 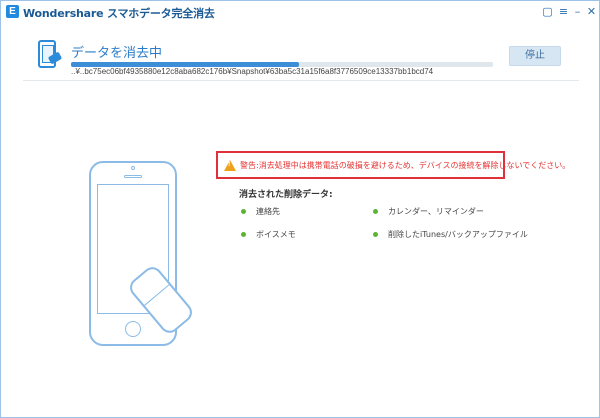 What do you see at coordinates (436, 211) in the screenshot?
I see `list-item-label: カレンダー、リマインダー` at bounding box center [436, 211].